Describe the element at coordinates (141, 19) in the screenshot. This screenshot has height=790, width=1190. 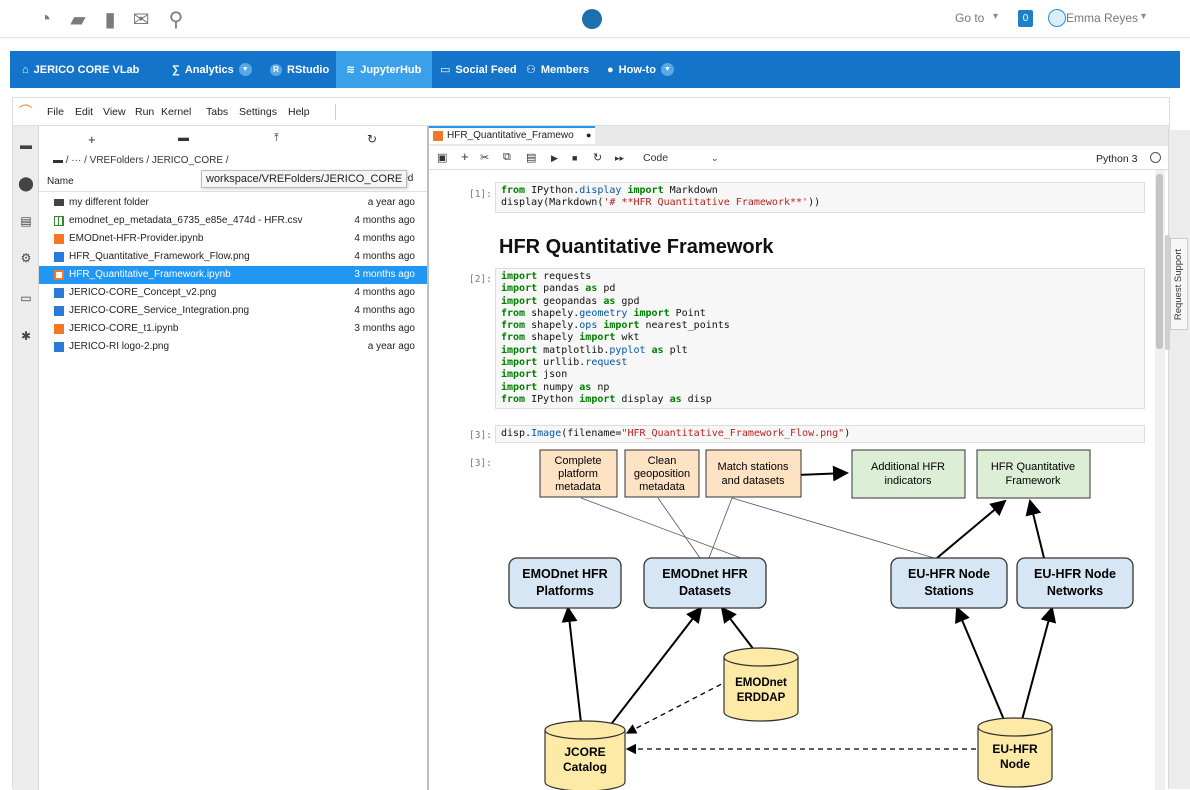
I see `mail-icon: ✉` at that location.